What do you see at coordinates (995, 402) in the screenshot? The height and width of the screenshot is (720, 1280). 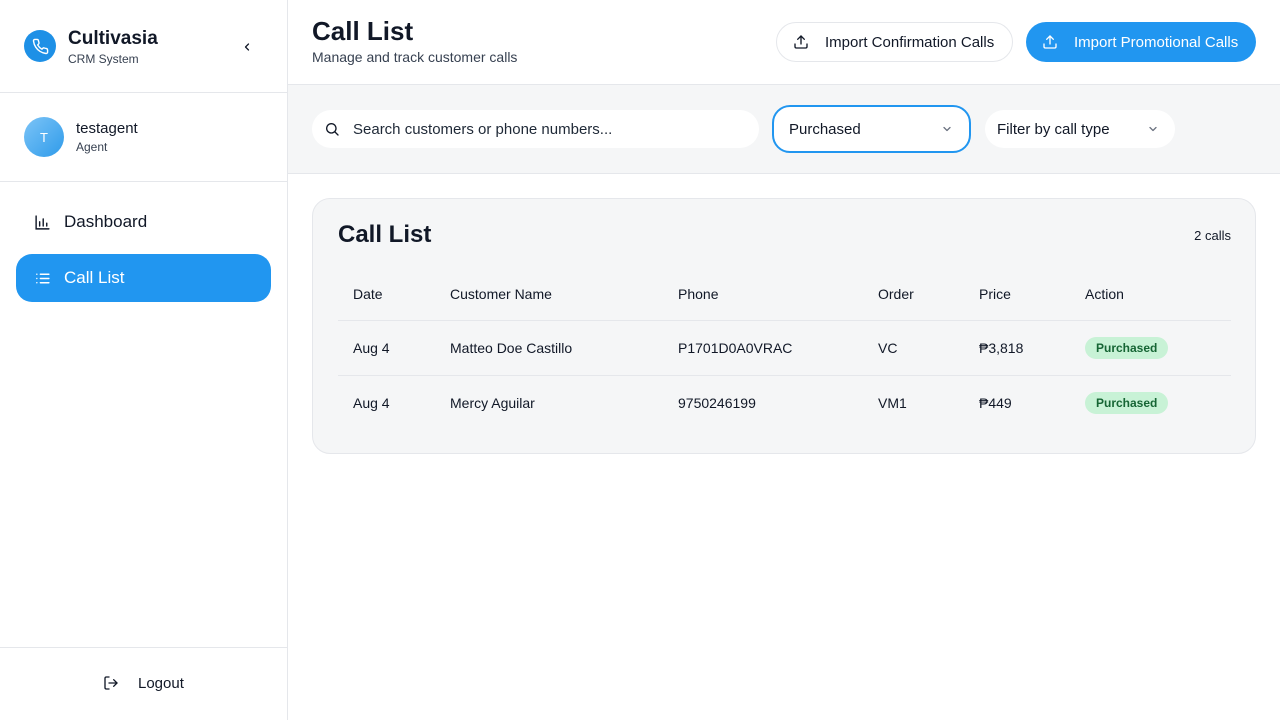 I see `cell-price: ₱449` at bounding box center [995, 402].